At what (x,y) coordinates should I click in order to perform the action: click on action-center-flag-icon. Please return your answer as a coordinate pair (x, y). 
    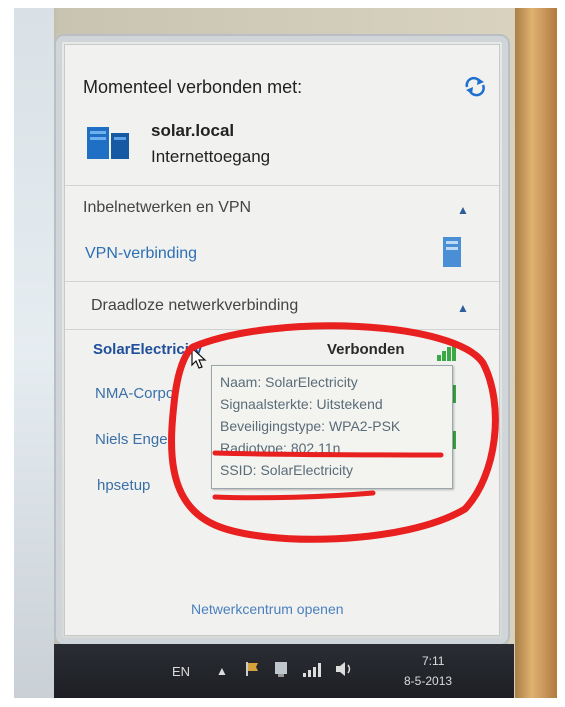
    Looking at the image, I should click on (253, 670).